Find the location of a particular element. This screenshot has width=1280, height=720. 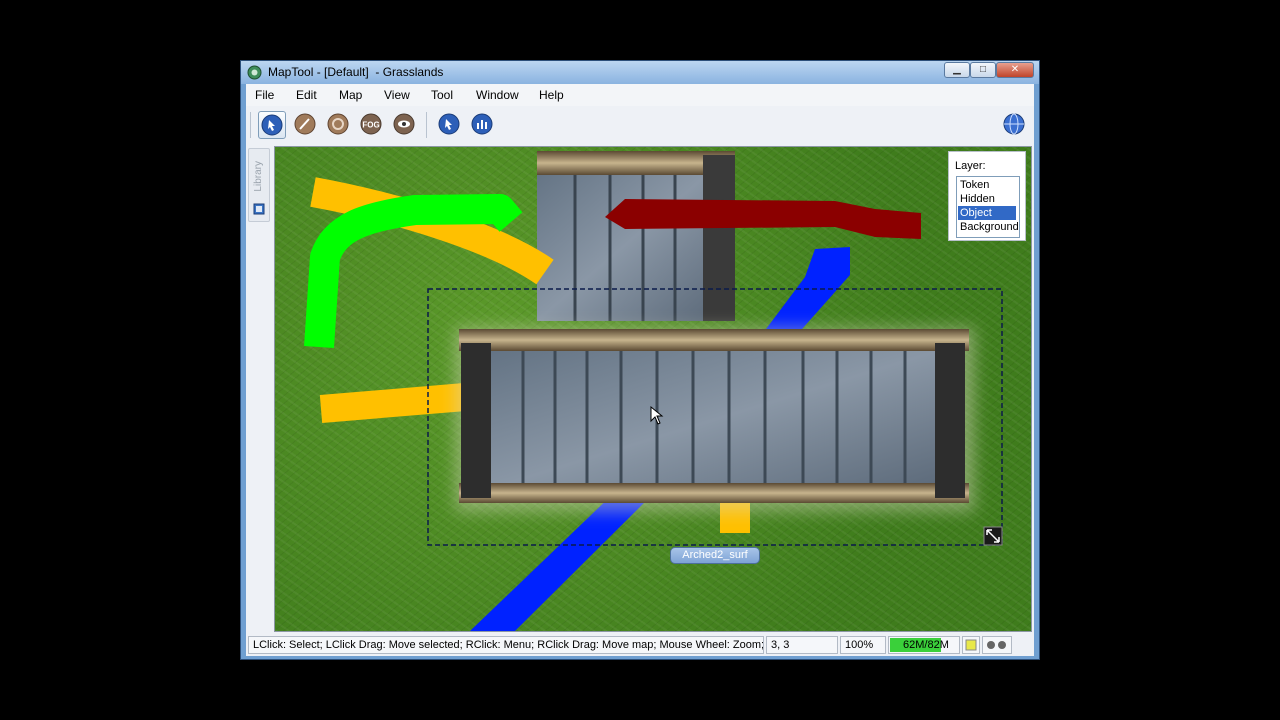

globe-icon is located at coordinates (1014, 124).